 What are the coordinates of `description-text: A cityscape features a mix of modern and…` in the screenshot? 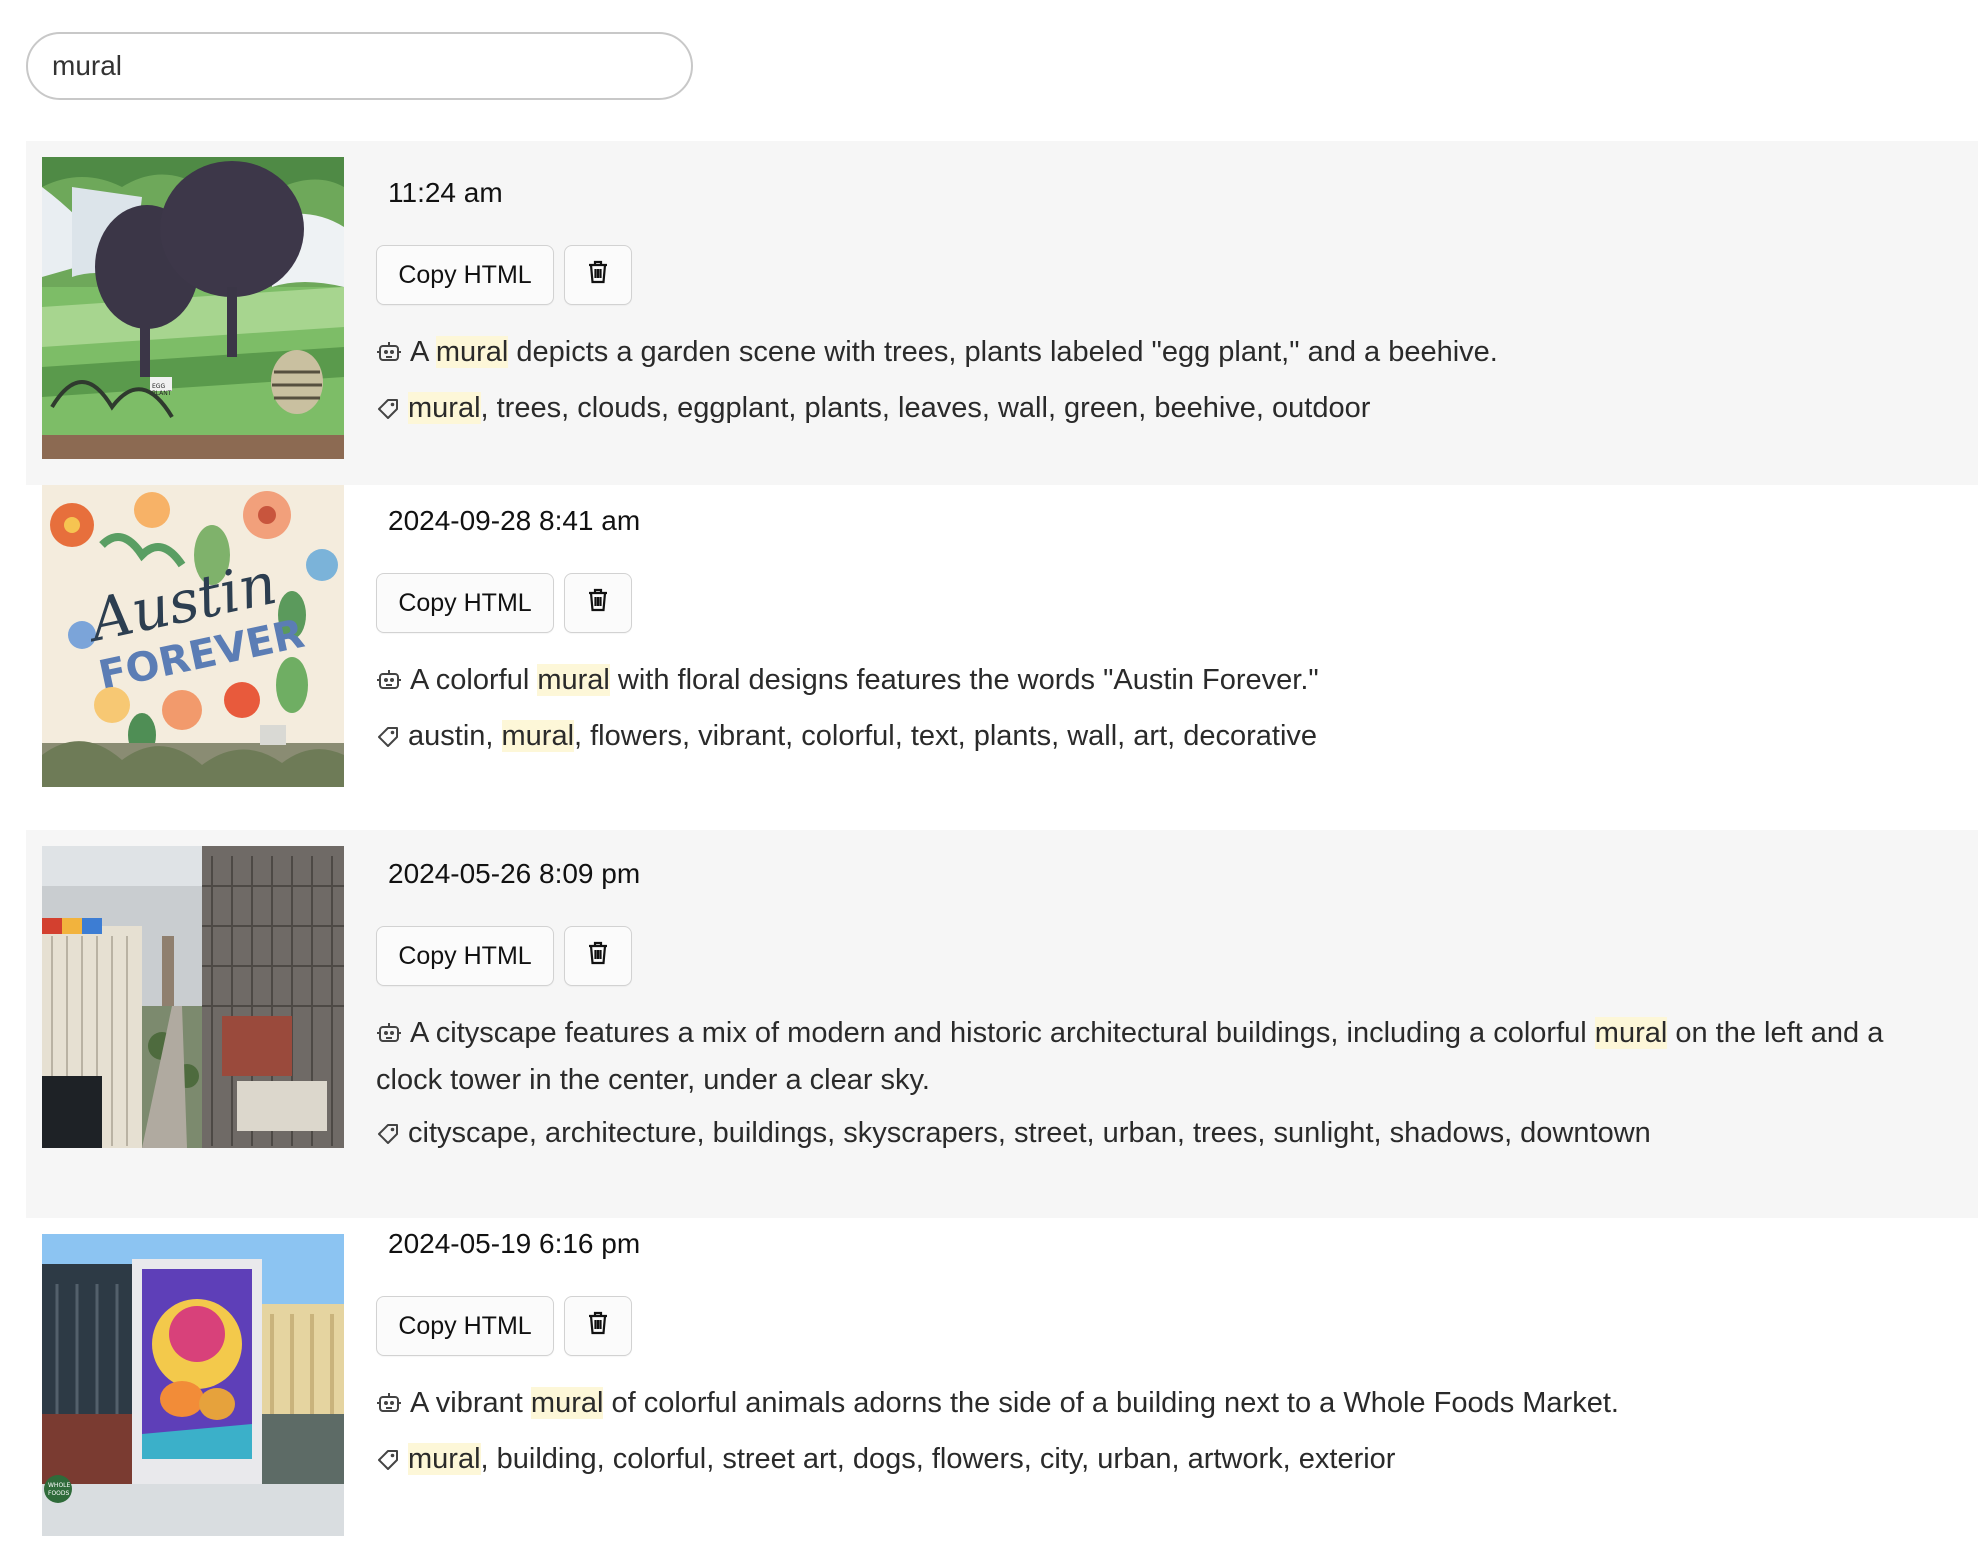 It's located at (1129, 1056).